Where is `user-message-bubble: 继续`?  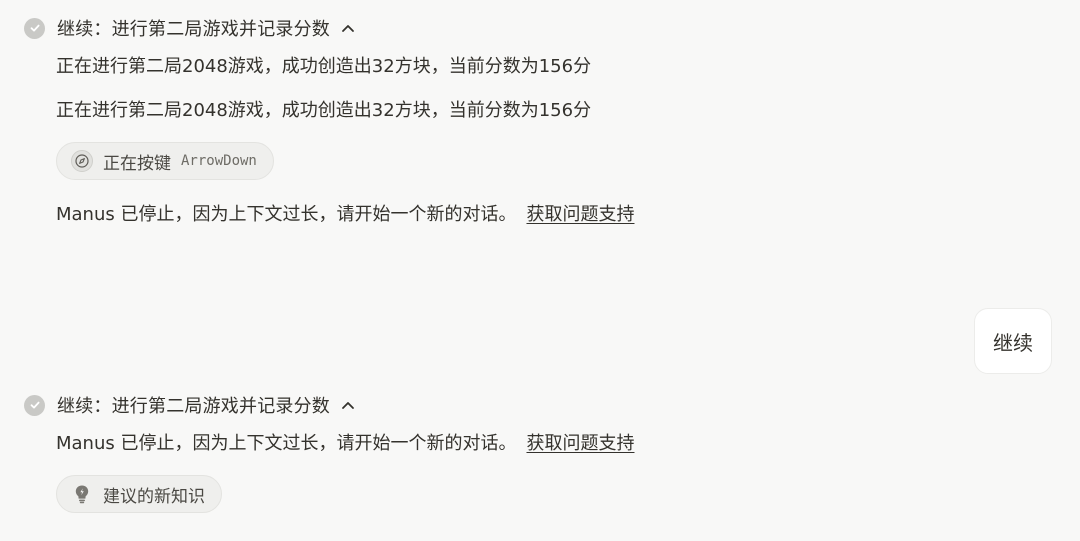 user-message-bubble: 继续 is located at coordinates (1013, 341).